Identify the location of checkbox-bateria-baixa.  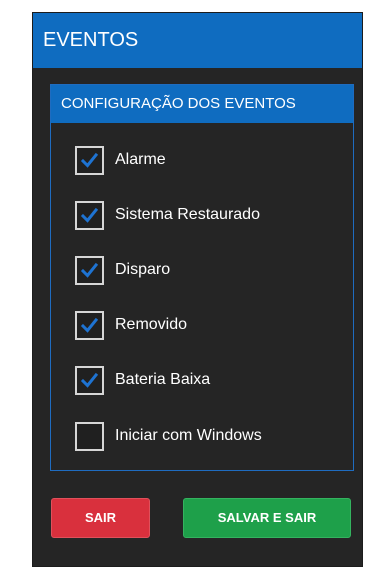
(89, 380).